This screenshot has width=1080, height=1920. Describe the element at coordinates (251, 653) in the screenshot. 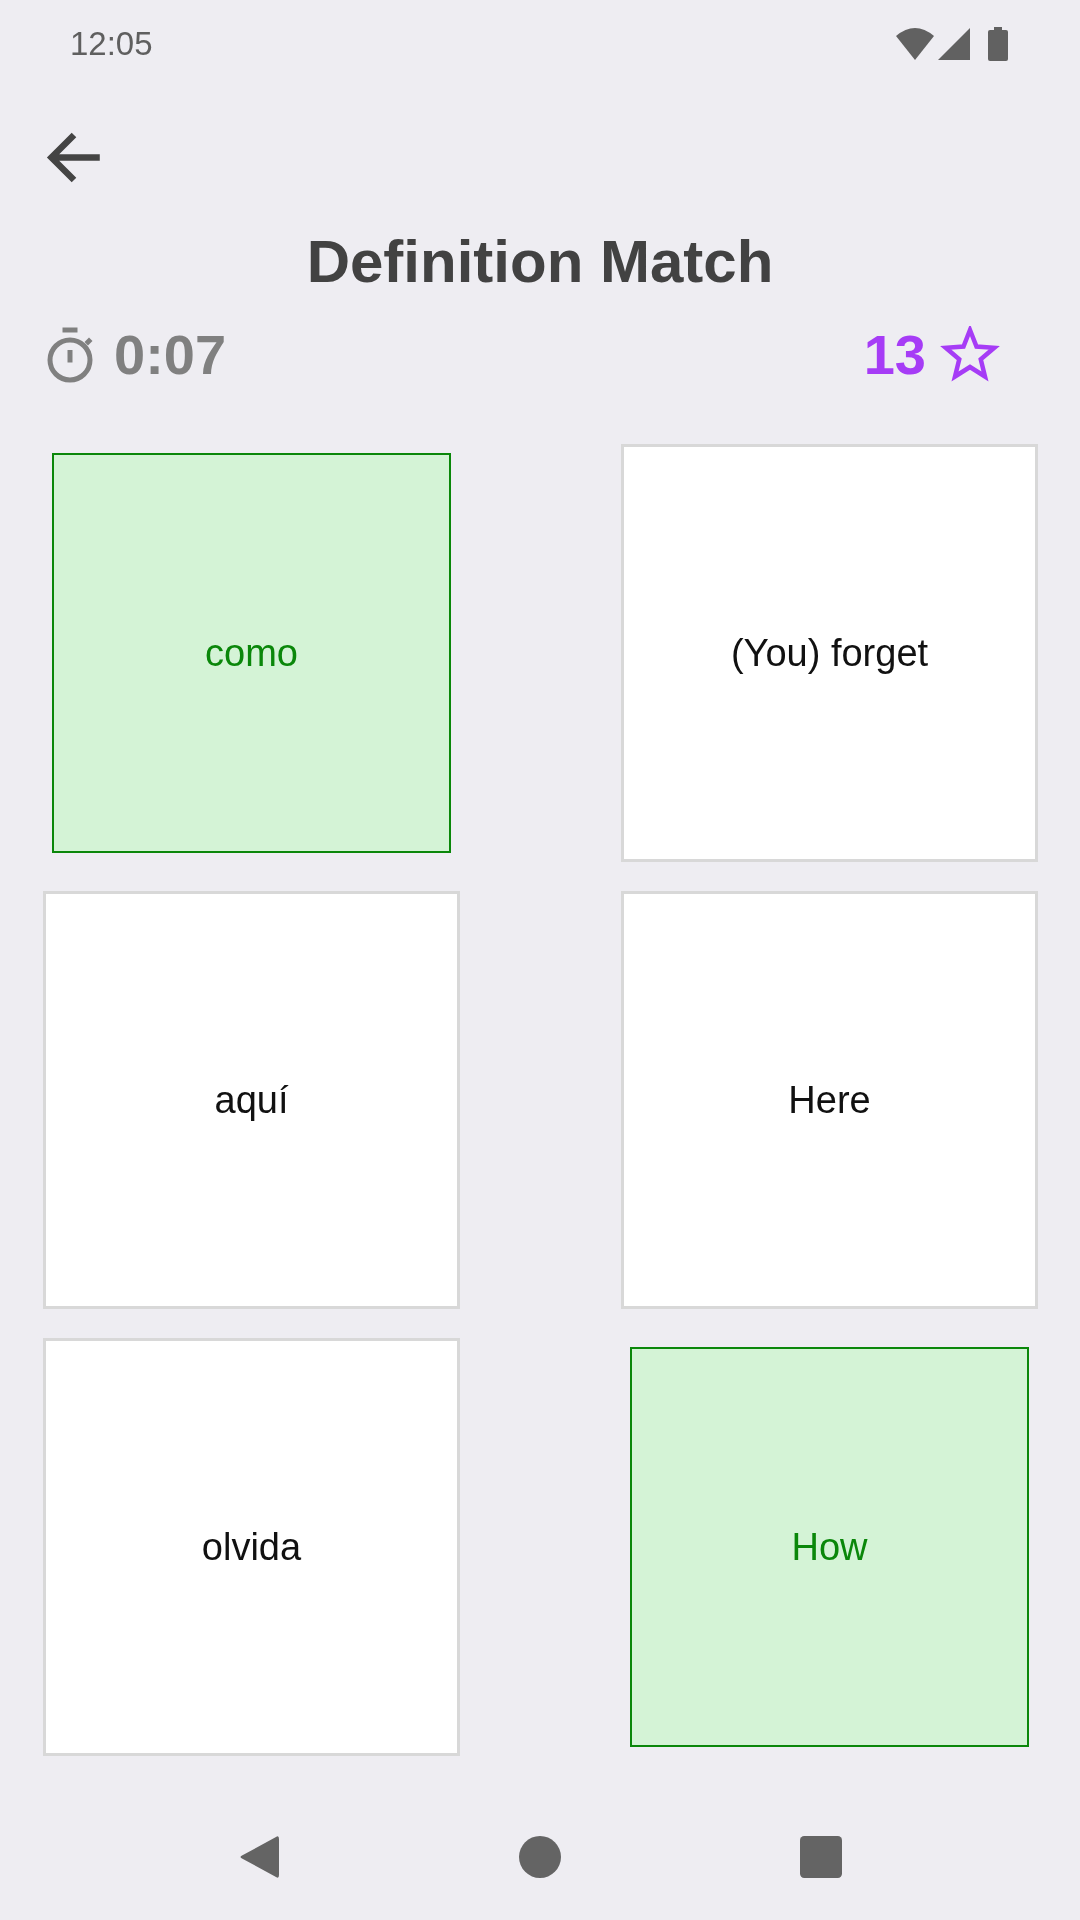

I see `word-card: como` at that location.